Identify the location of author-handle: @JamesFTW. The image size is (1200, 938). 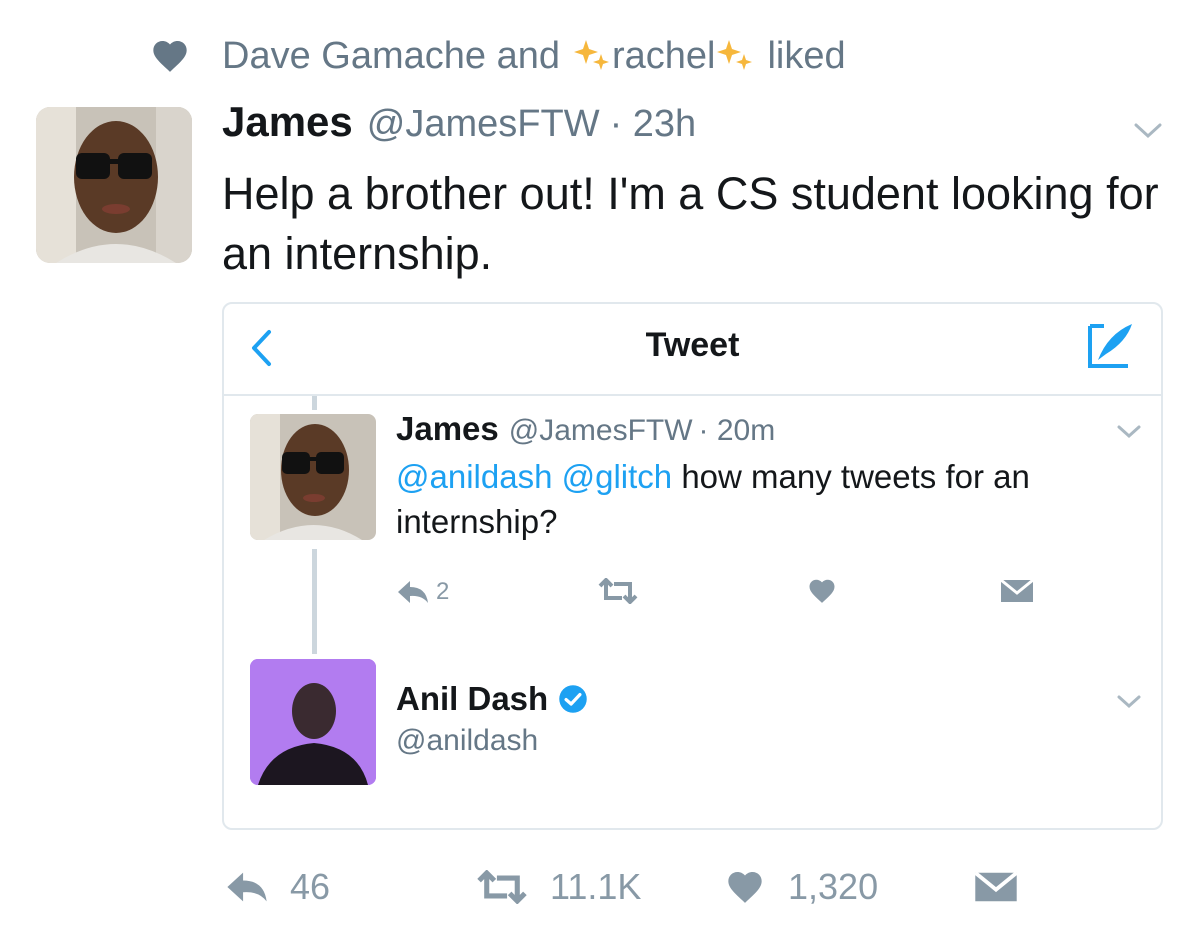
(483, 124).